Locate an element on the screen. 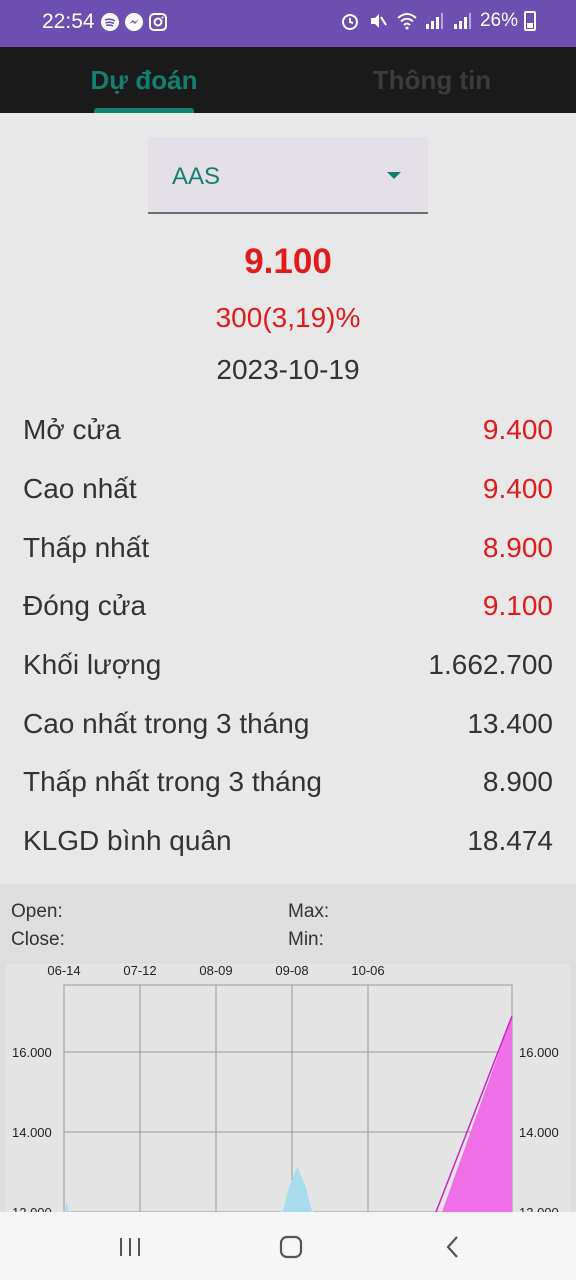 Image resolution: width=576 pixels, height=1280 pixels. stat-row-high-3m: Cao nhất trong 3 tháng 13.400 is located at coordinates (288, 728).